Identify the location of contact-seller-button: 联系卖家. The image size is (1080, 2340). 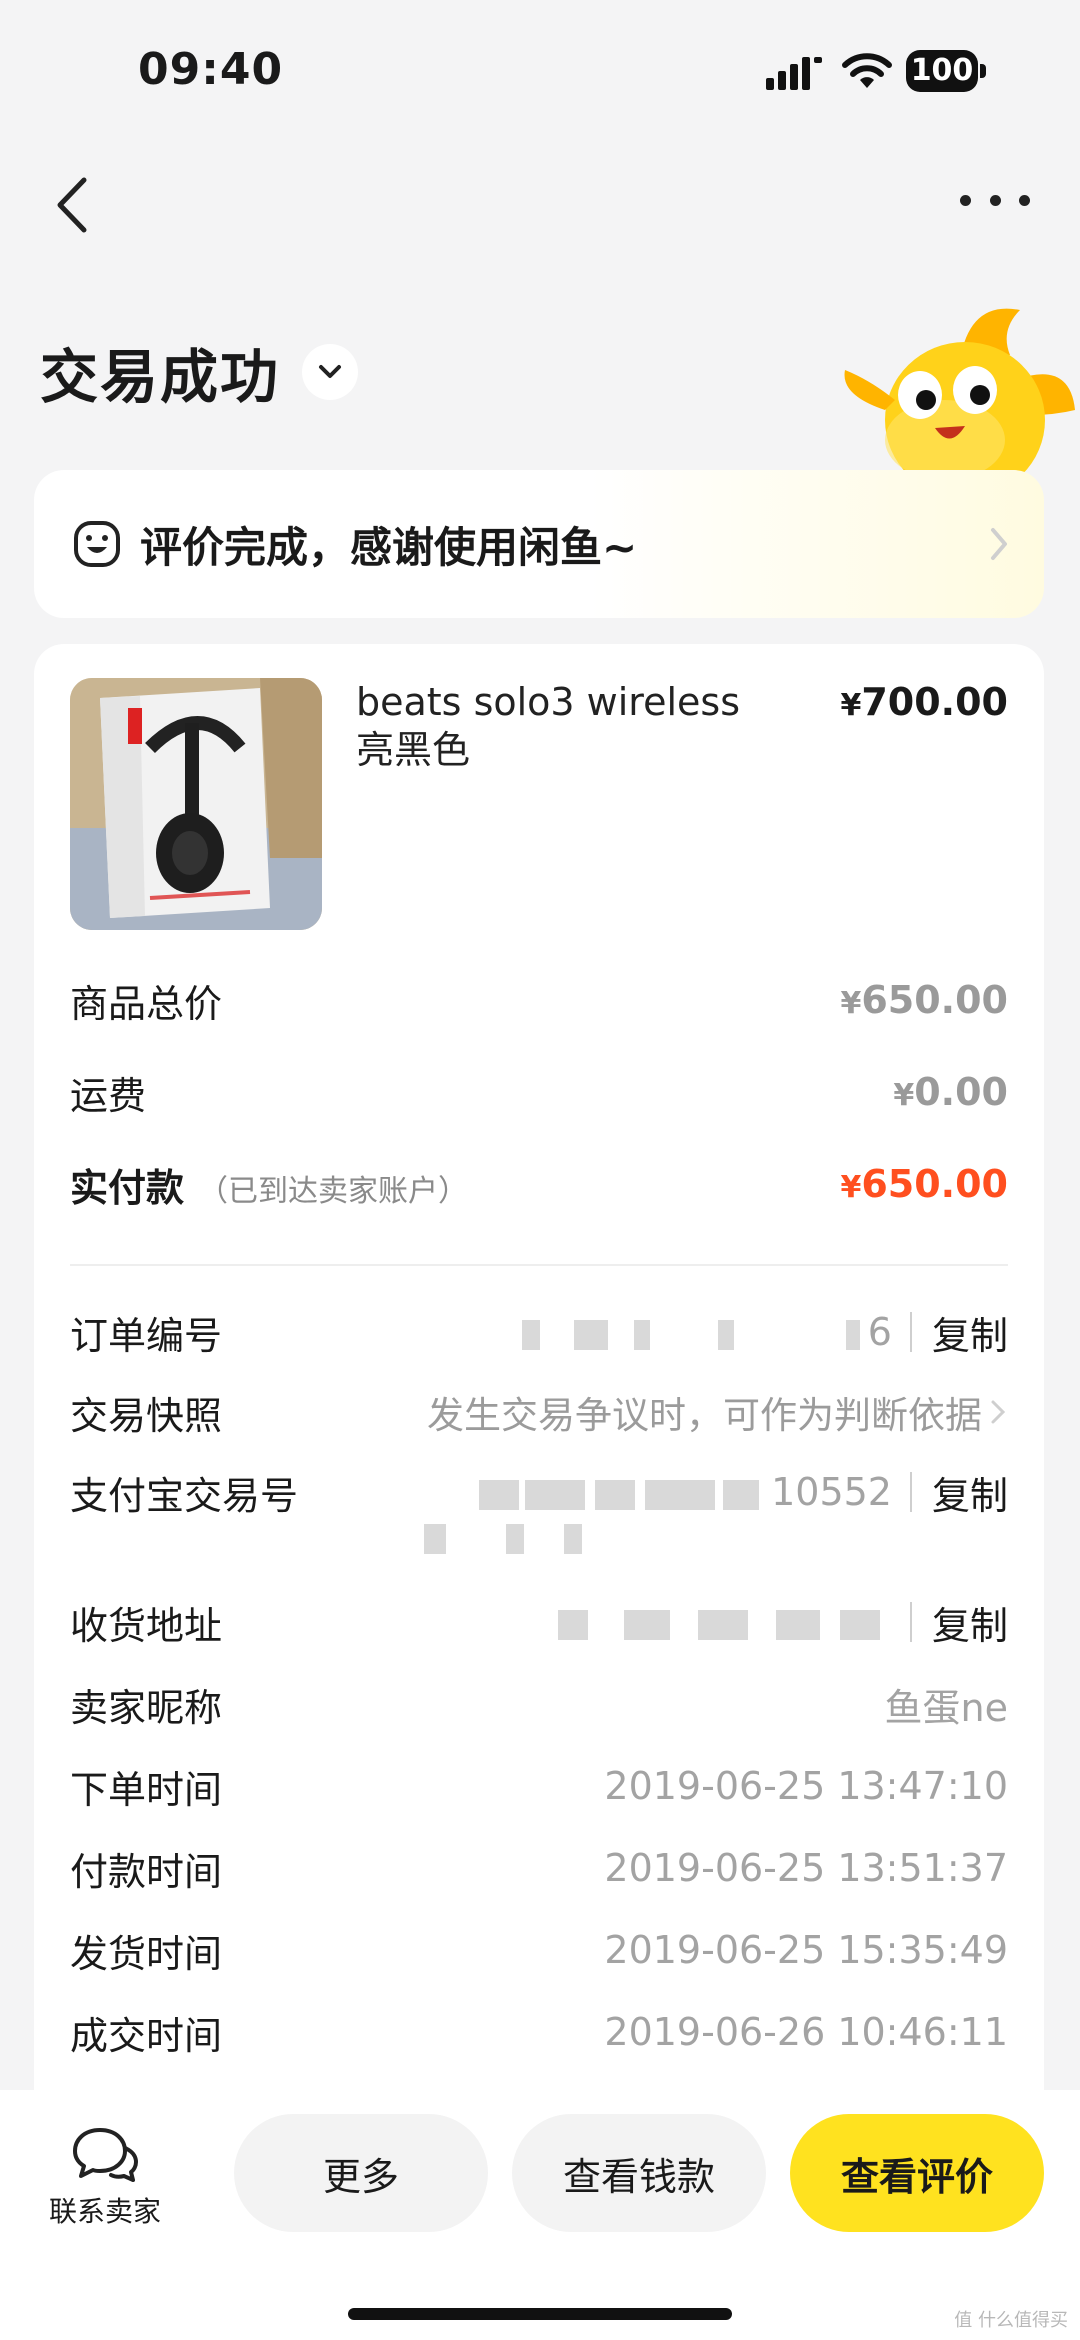
(105, 2177).